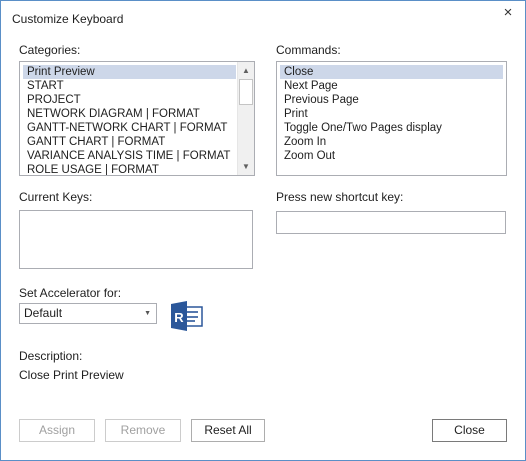  What do you see at coordinates (147, 313) in the screenshot?
I see `chevron-down-icon: ▼` at bounding box center [147, 313].